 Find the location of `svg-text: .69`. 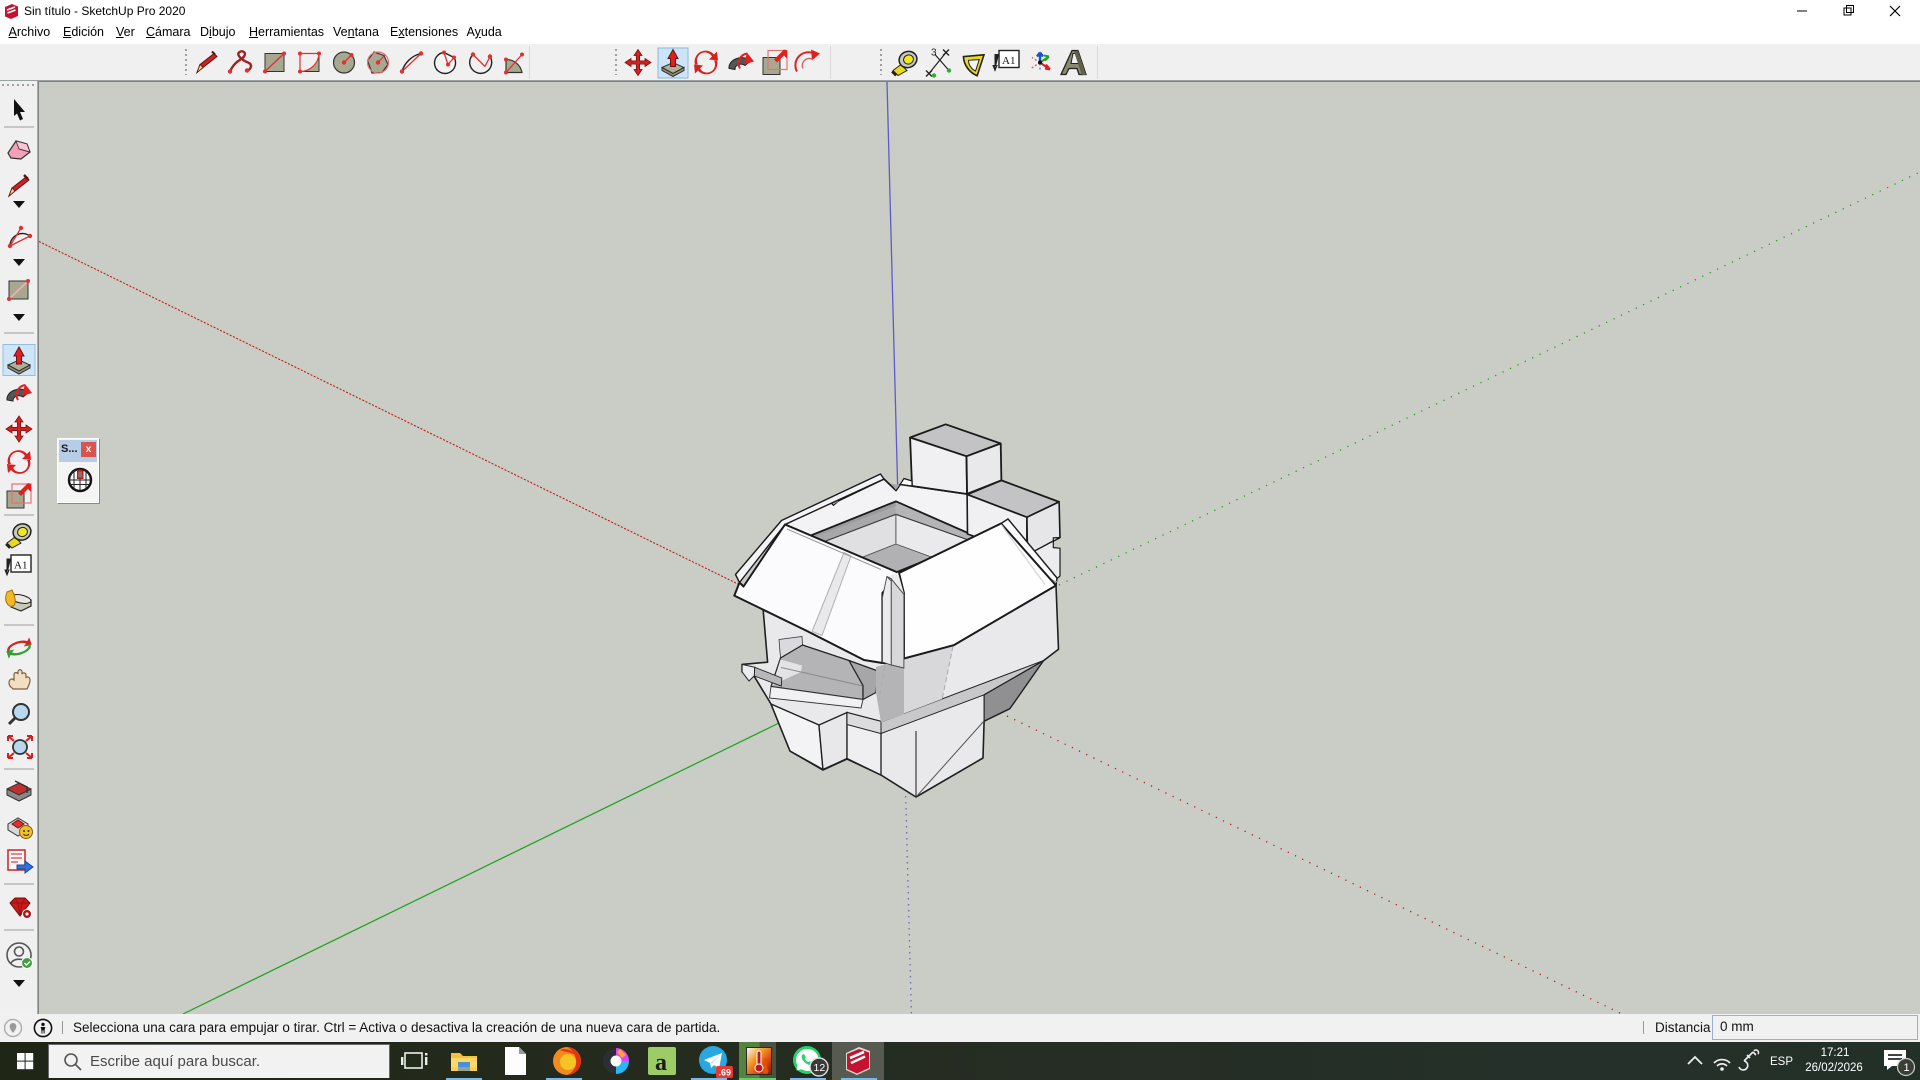

svg-text: .69 is located at coordinates (725, 1073).